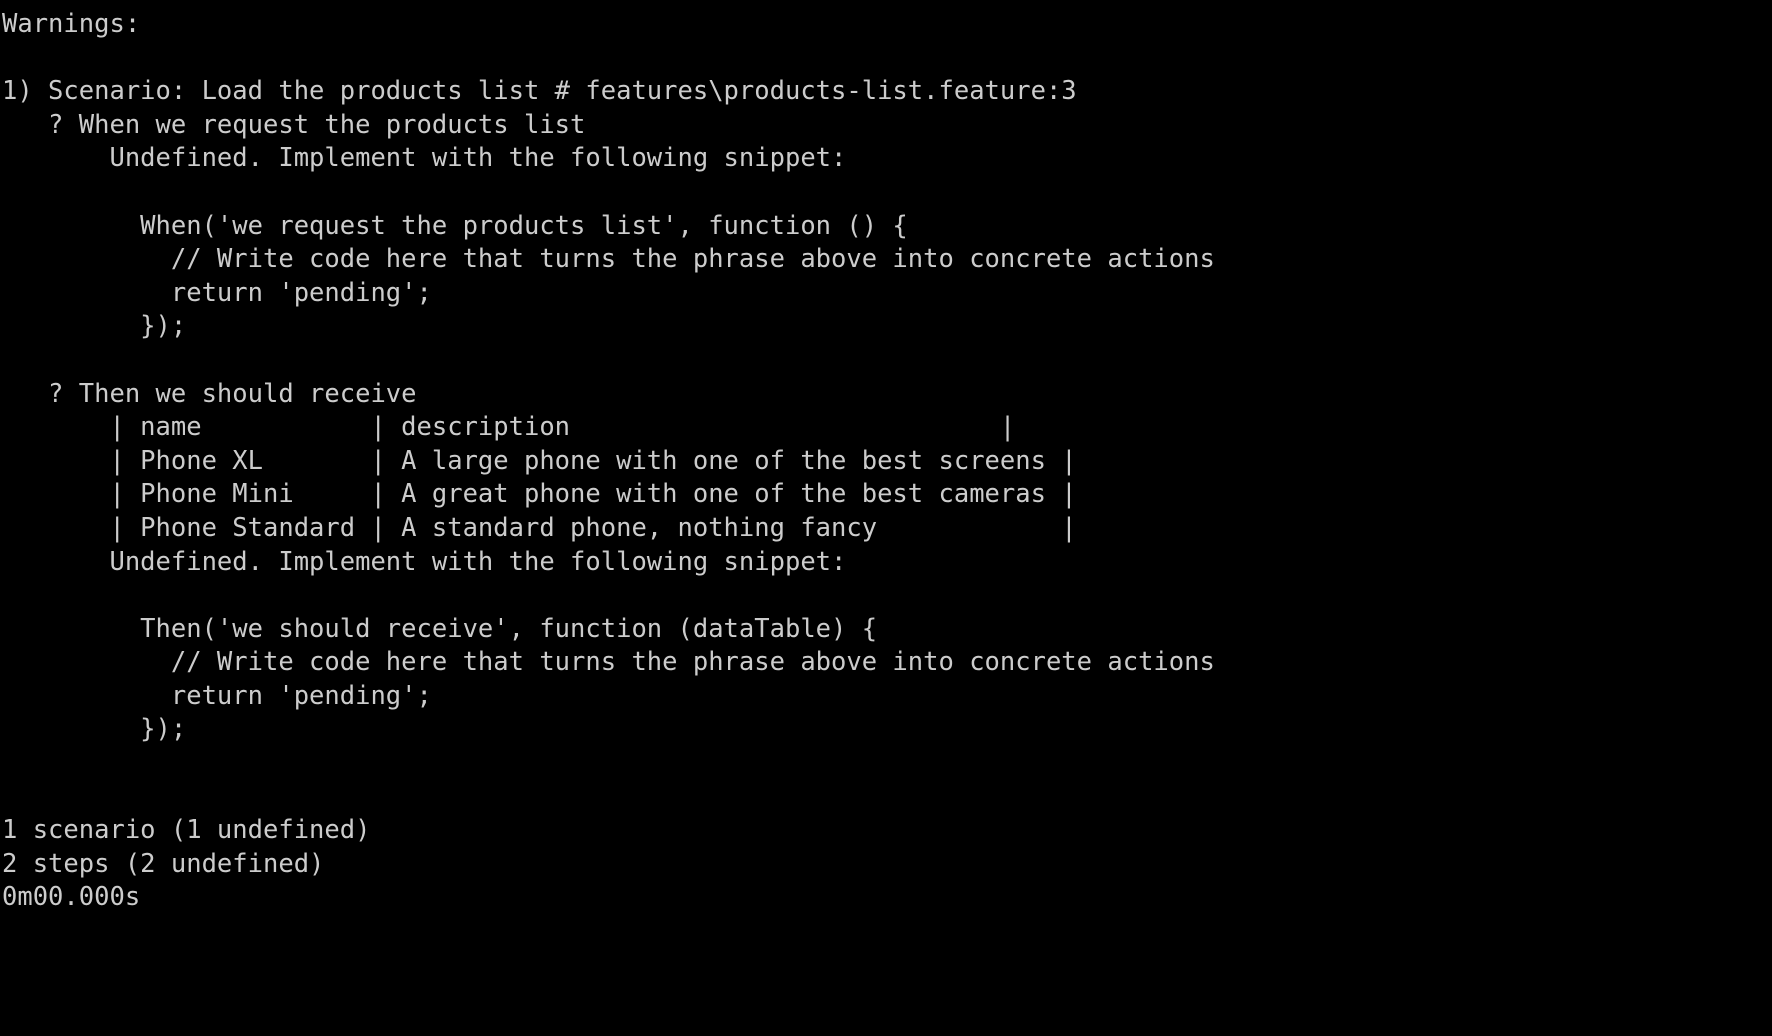  Describe the element at coordinates (294, 124) in the screenshot. I see `terminal-line-step-when: ? When we request the products list` at that location.